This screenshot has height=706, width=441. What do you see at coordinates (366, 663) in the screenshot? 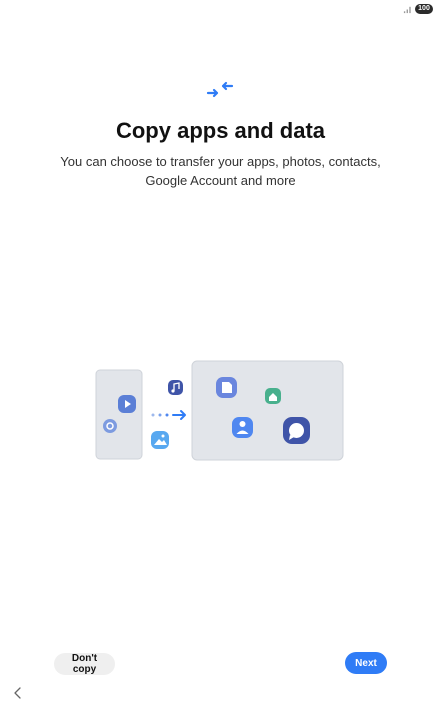
I see `next-button: Next` at bounding box center [366, 663].